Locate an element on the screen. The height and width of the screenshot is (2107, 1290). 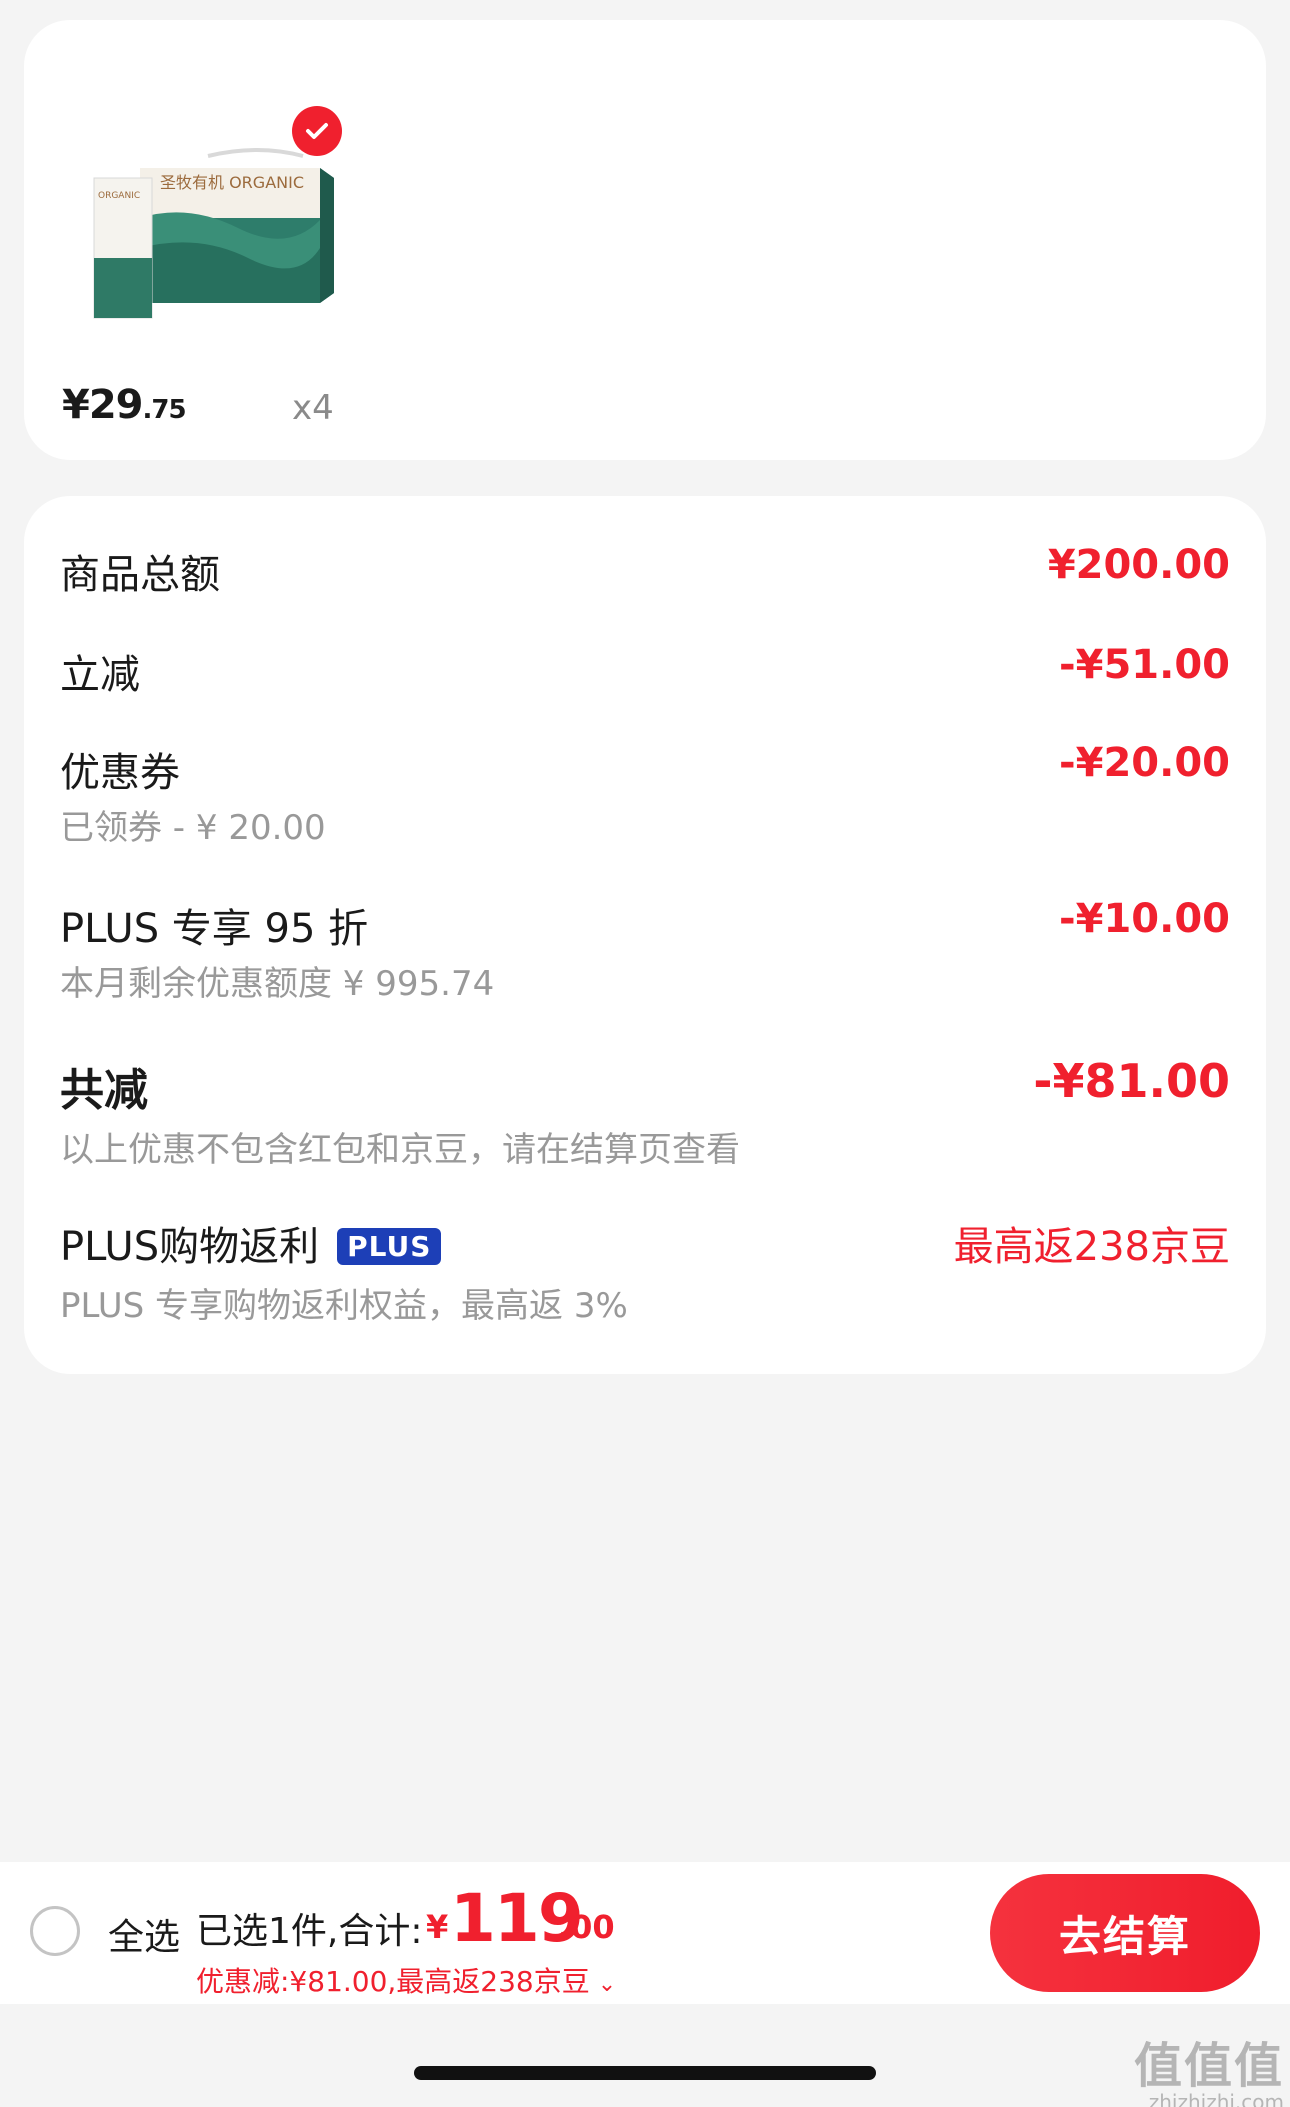
selected-summary: 已选1件,合计: is located at coordinates (309, 1931).